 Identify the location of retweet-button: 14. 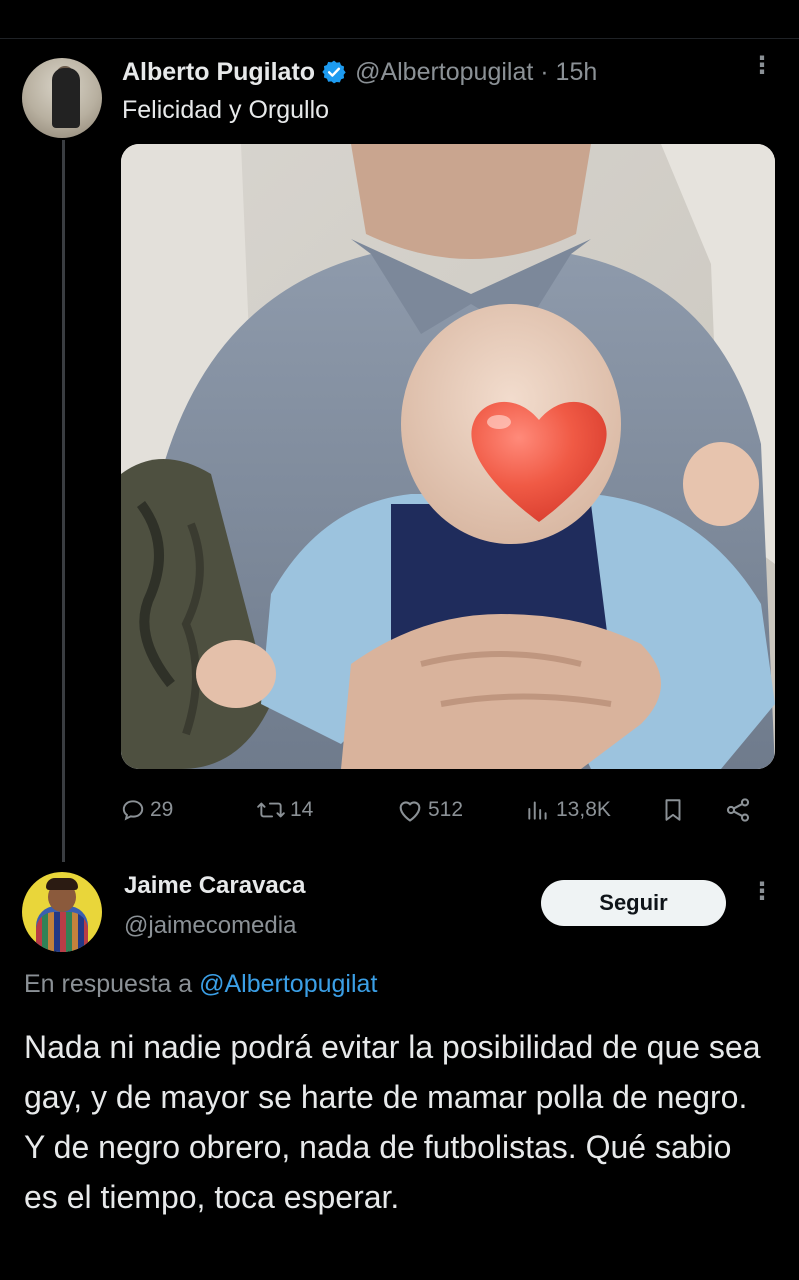
(284, 810).